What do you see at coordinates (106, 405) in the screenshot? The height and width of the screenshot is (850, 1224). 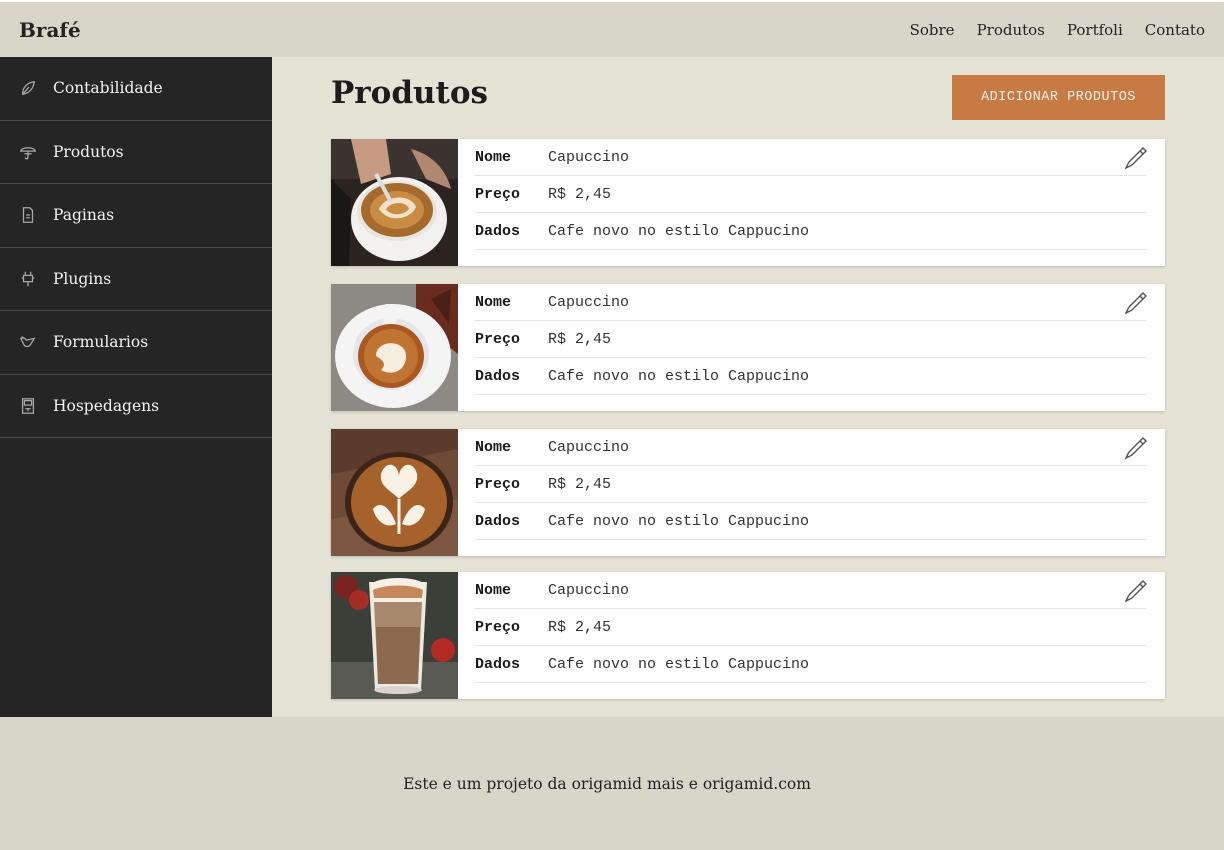 I see `sidebar-item-label: Hospedagens` at bounding box center [106, 405].